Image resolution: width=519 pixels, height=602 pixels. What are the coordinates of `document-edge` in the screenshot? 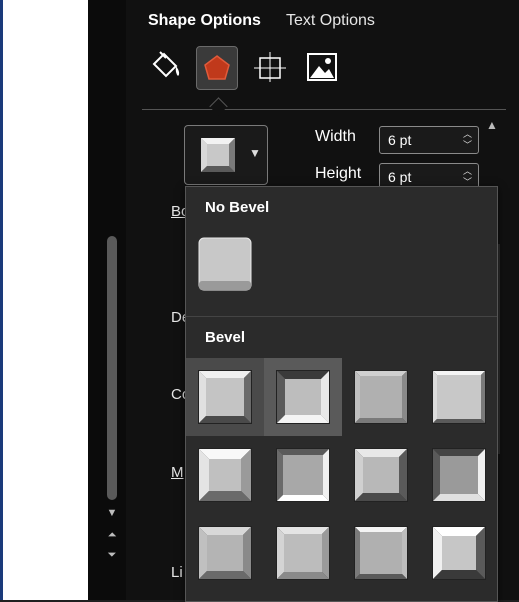 It's located at (1, 300).